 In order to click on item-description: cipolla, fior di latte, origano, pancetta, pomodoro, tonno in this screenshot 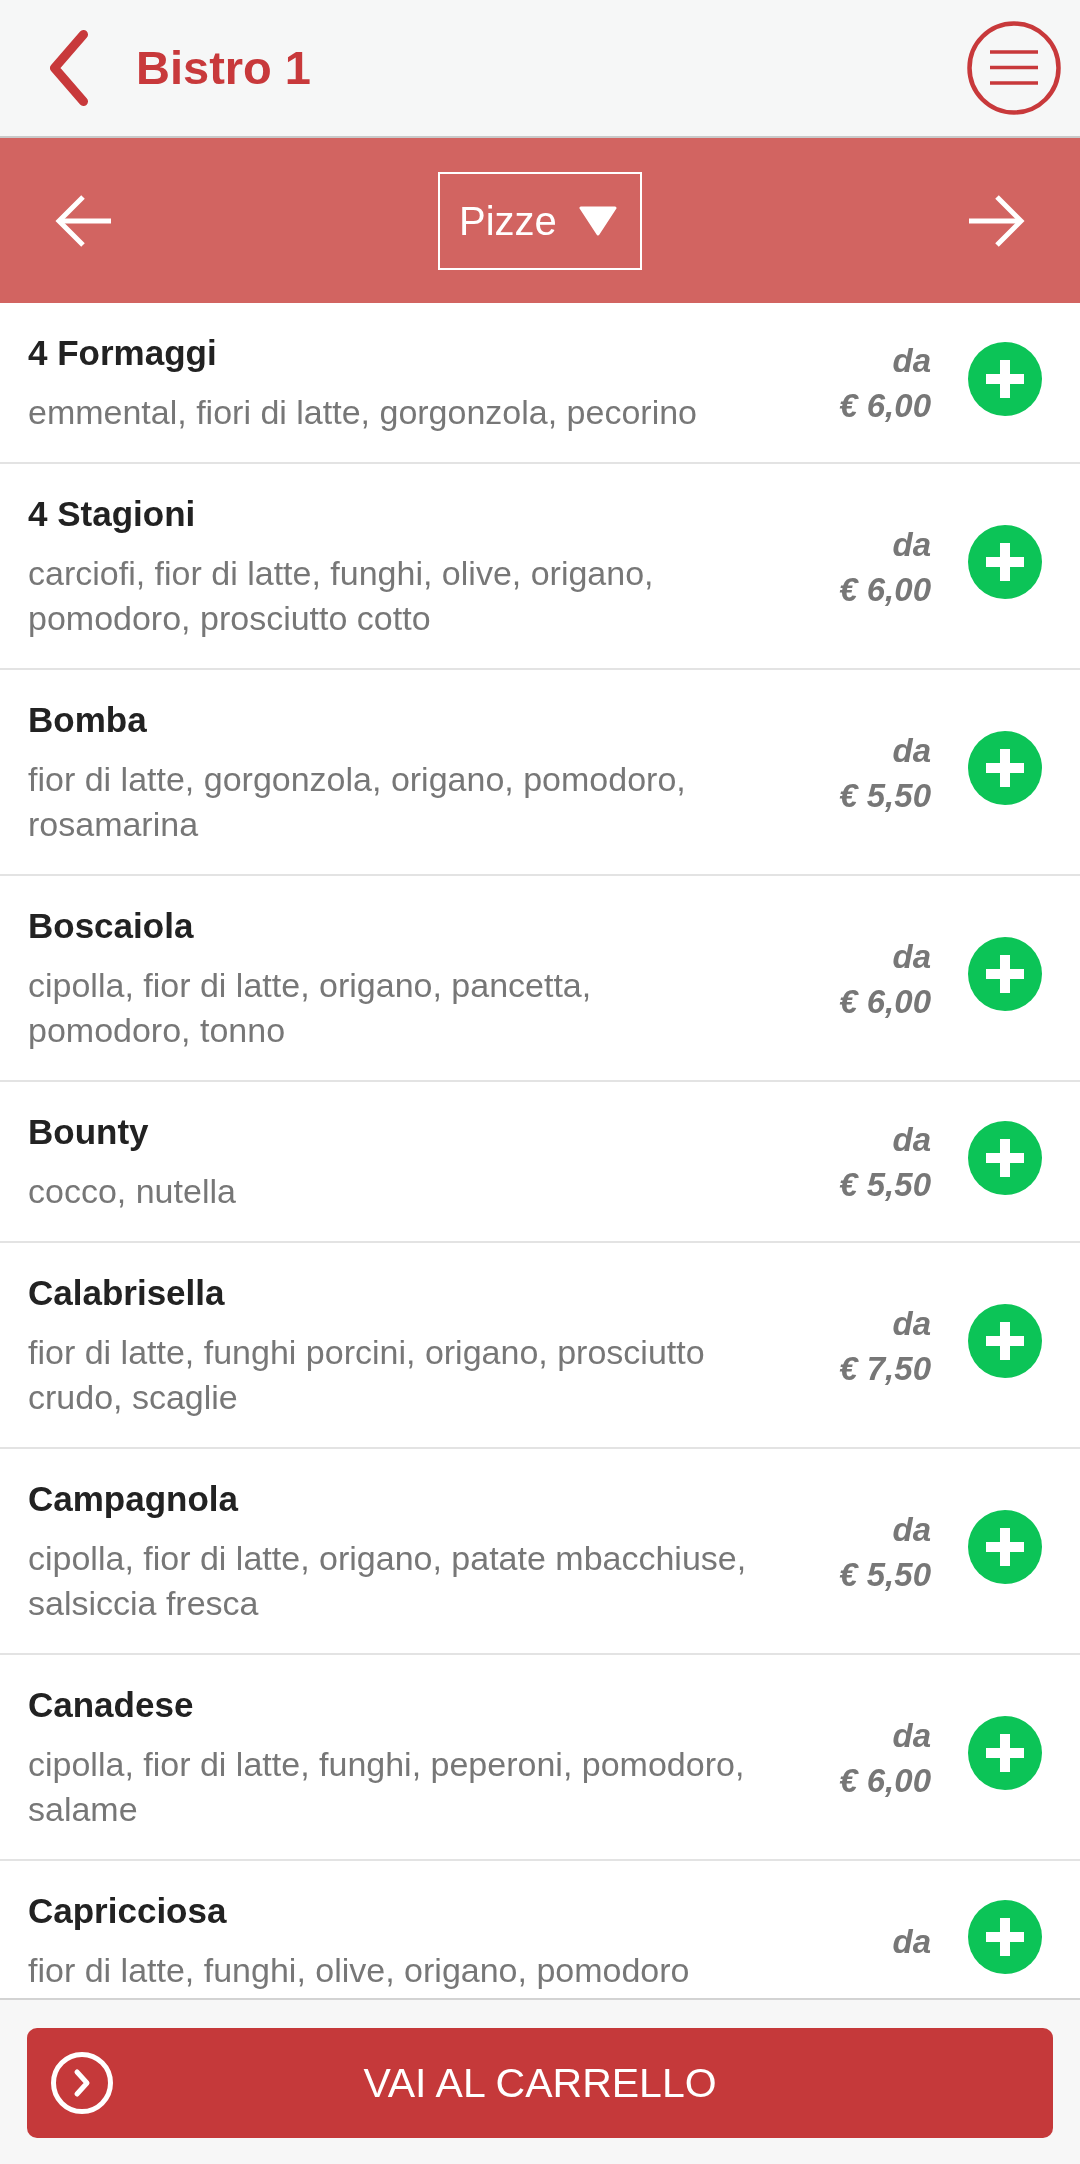, I will do `click(310, 1008)`.